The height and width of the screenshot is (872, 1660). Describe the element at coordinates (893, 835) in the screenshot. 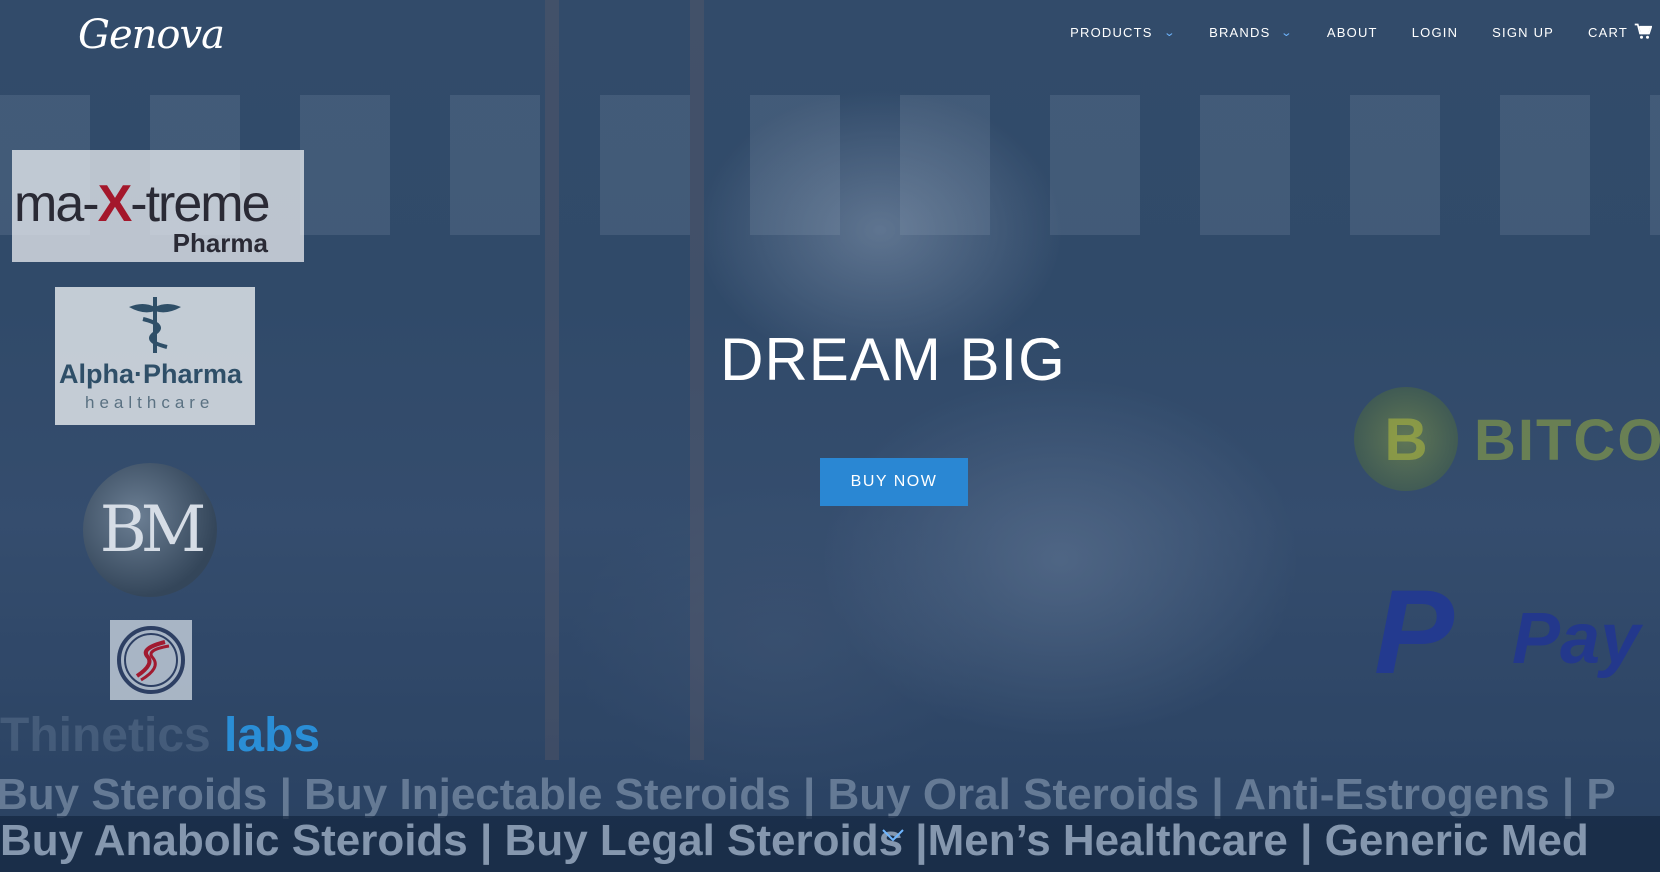

I see `scroll-down-chevron-icon` at that location.